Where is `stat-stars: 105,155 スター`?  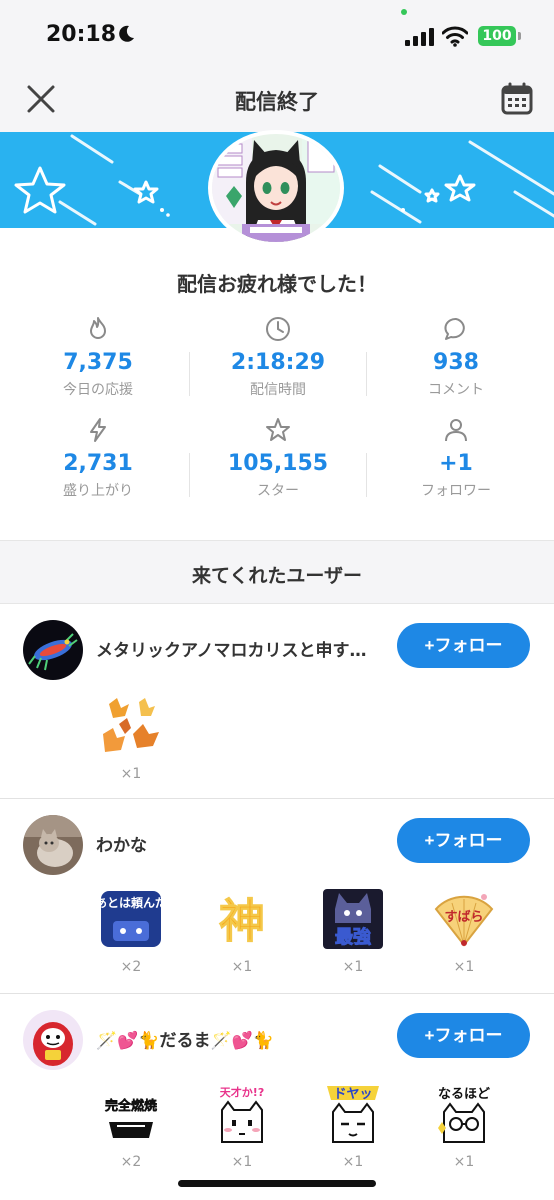 stat-stars: 105,155 スター is located at coordinates (278, 458).